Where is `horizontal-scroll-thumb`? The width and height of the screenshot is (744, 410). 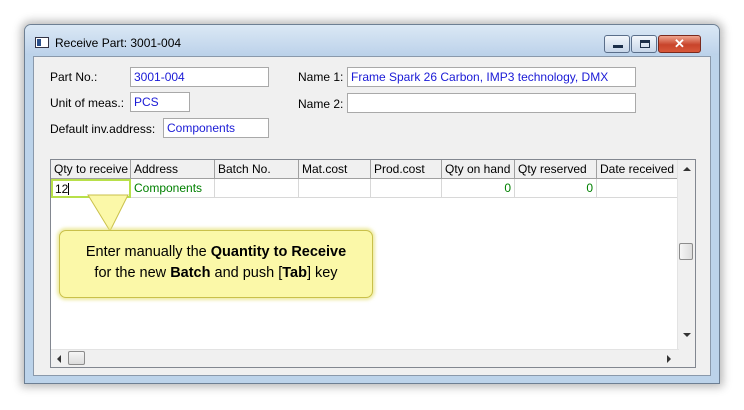 horizontal-scroll-thumb is located at coordinates (76, 358).